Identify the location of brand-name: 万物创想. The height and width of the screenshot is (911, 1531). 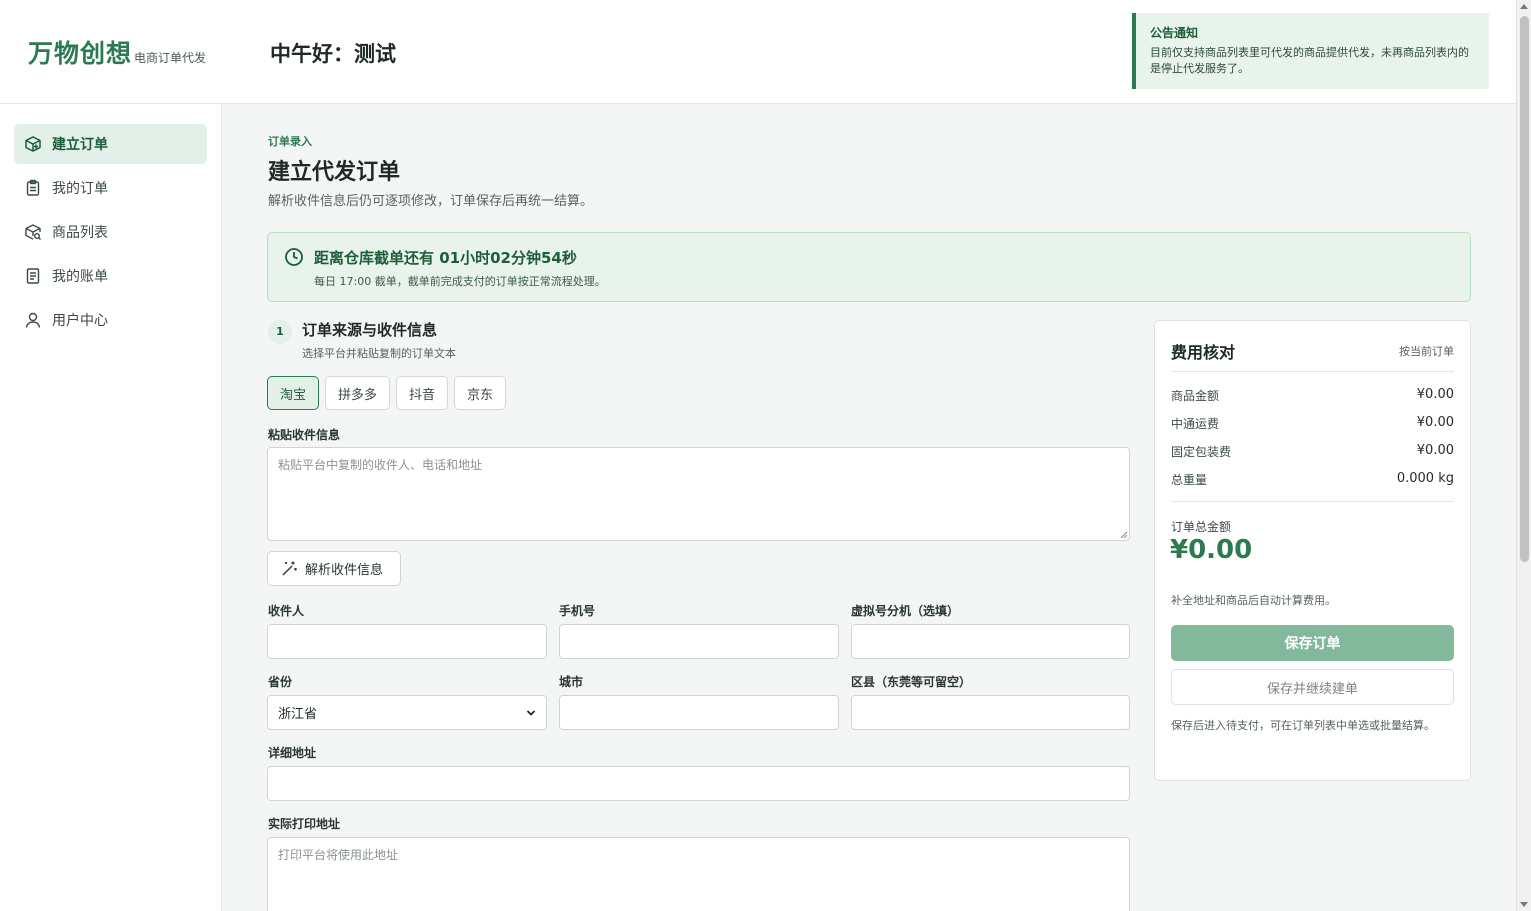
(80, 53).